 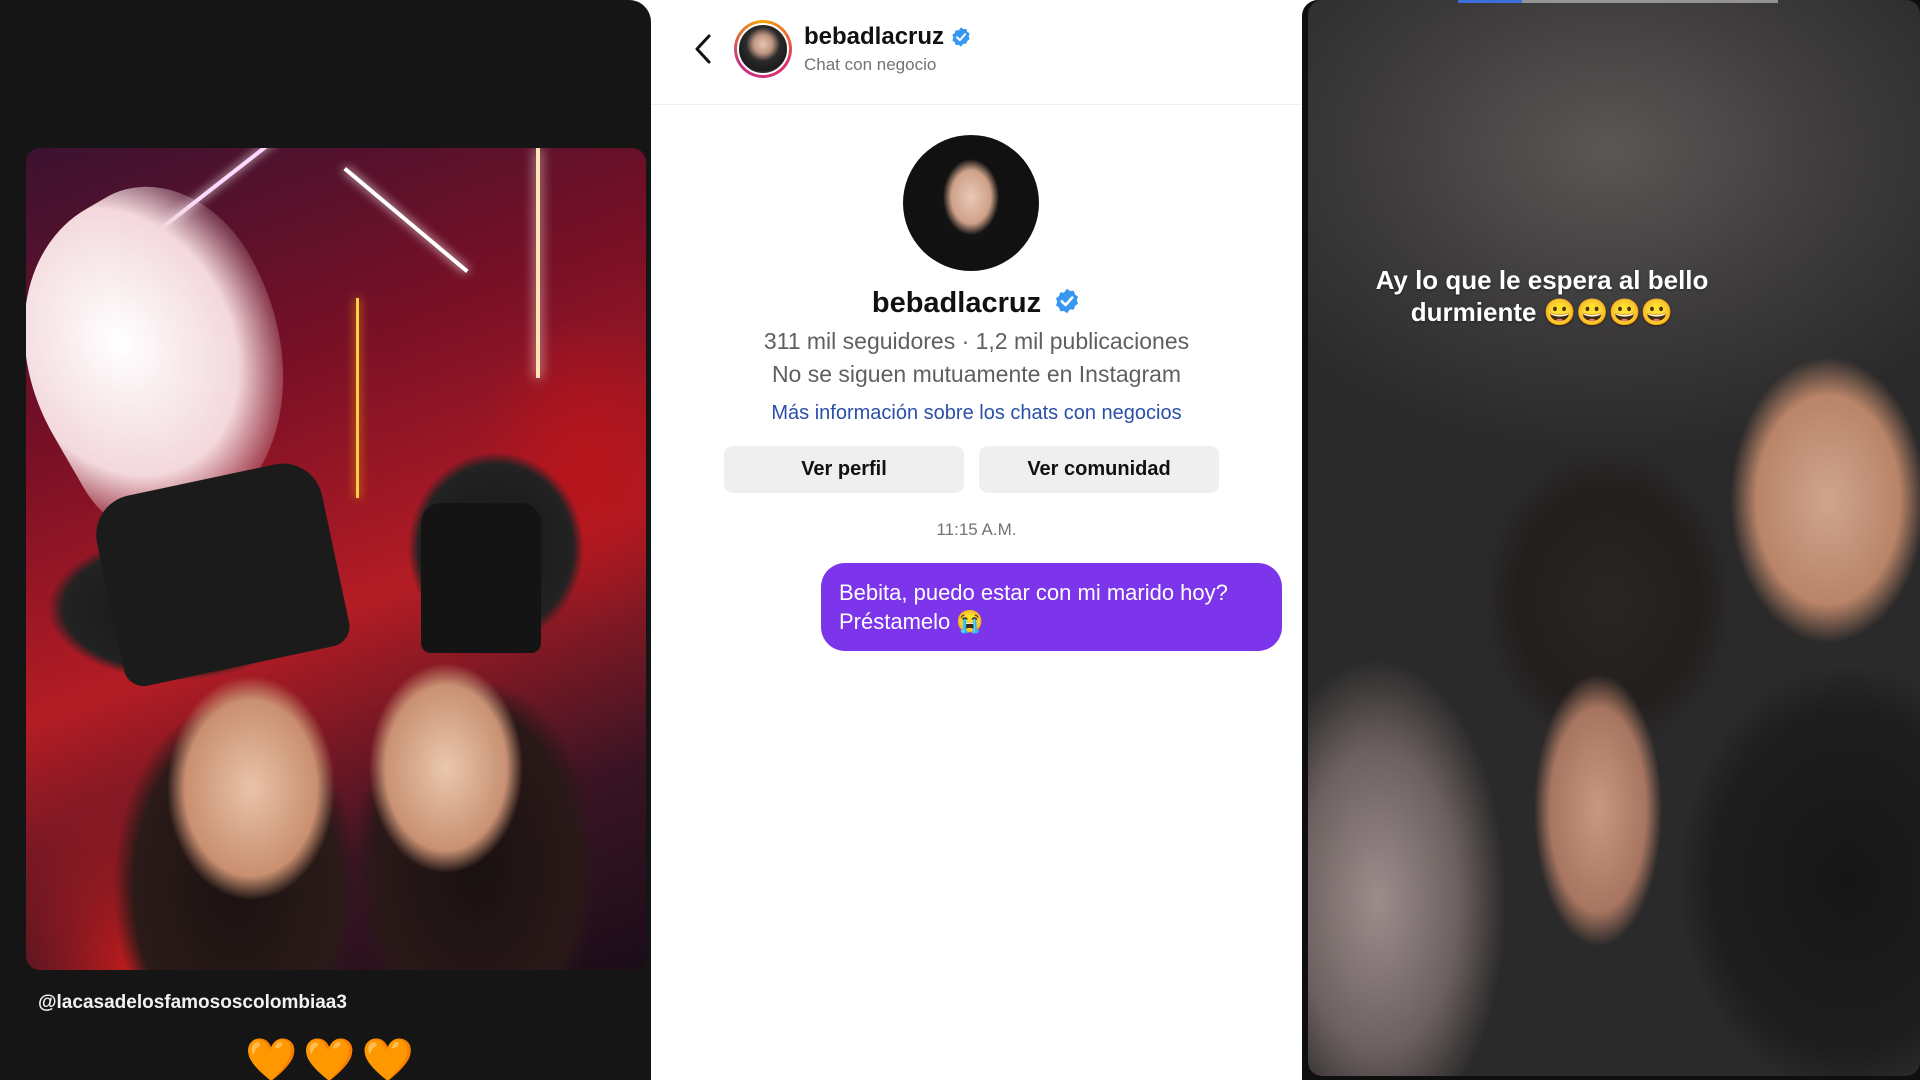 I want to click on view-profile-button: Ver perfil, so click(x=844, y=469).